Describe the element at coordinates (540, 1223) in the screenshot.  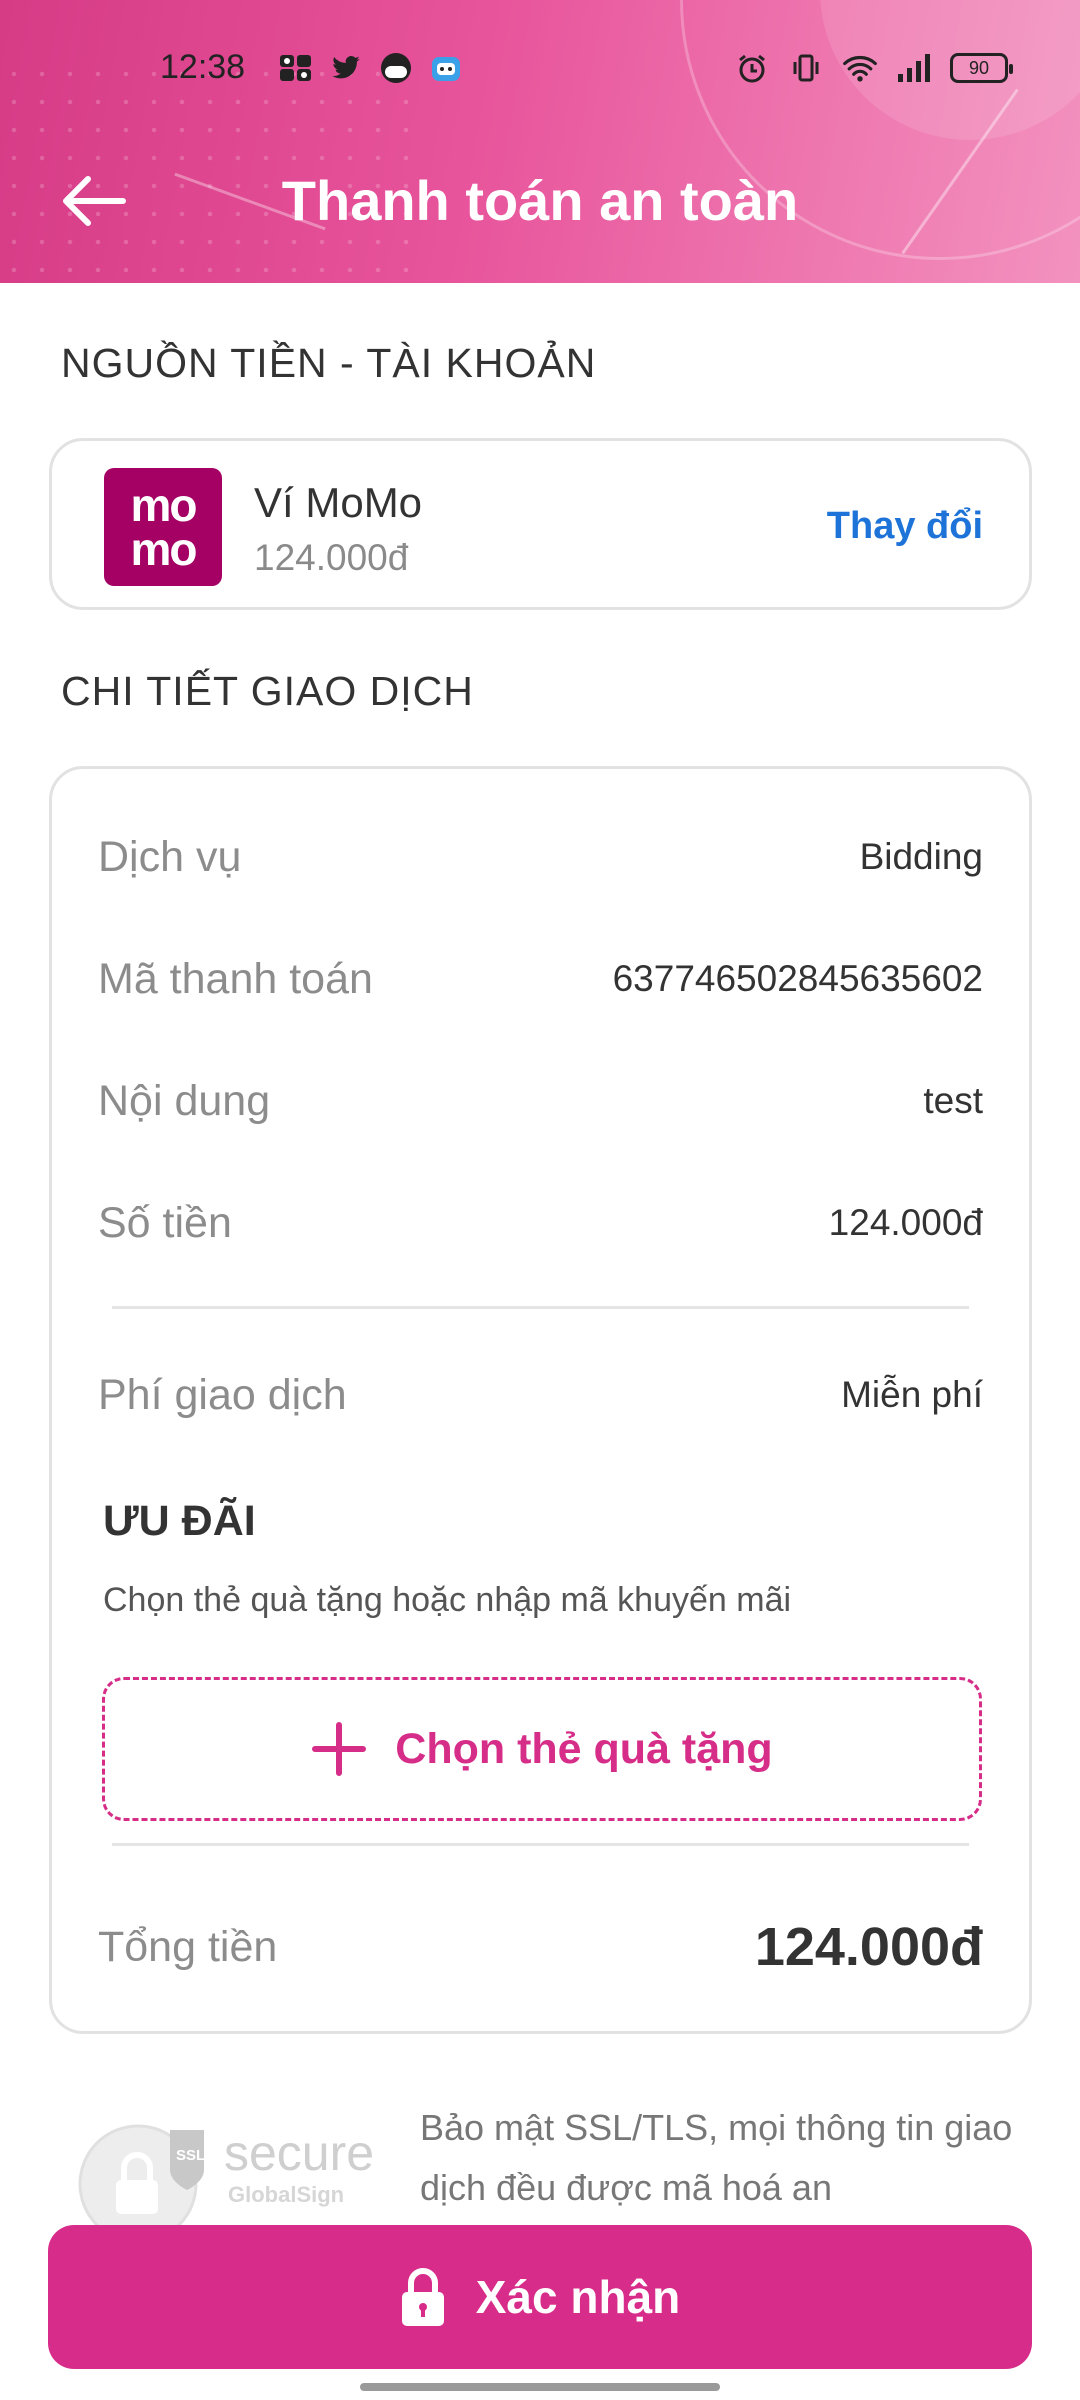
I see `detail-row-amount: Số tiền 124.000đ` at that location.